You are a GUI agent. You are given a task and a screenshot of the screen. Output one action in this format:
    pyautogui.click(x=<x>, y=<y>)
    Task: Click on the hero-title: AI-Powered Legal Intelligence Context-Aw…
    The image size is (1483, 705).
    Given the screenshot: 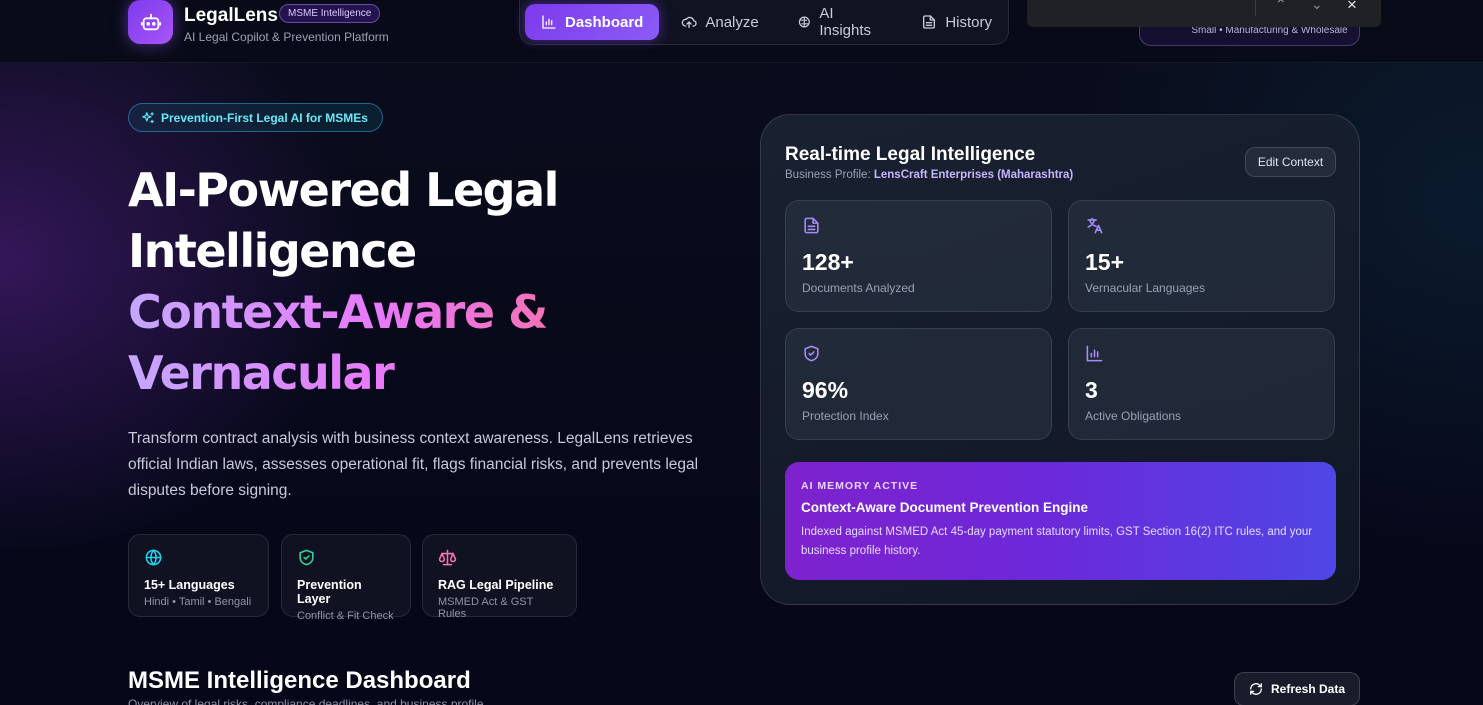 What is the action you would take?
    pyautogui.click(x=408, y=282)
    